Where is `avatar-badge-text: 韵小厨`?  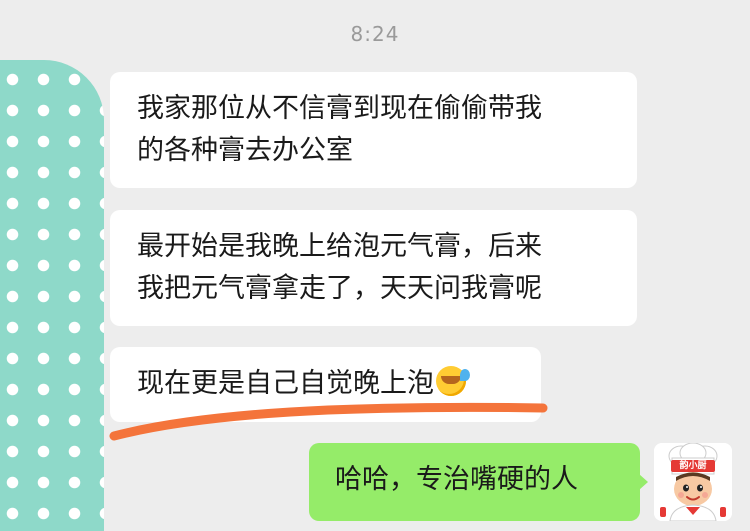 avatar-badge-text: 韵小厨 is located at coordinates (693, 466).